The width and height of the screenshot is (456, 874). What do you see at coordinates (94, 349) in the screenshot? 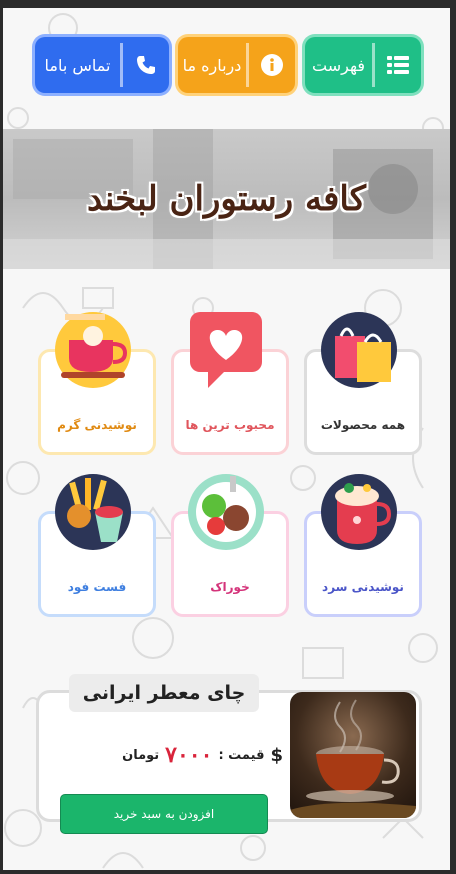
I see `hot-drink-icon` at bounding box center [94, 349].